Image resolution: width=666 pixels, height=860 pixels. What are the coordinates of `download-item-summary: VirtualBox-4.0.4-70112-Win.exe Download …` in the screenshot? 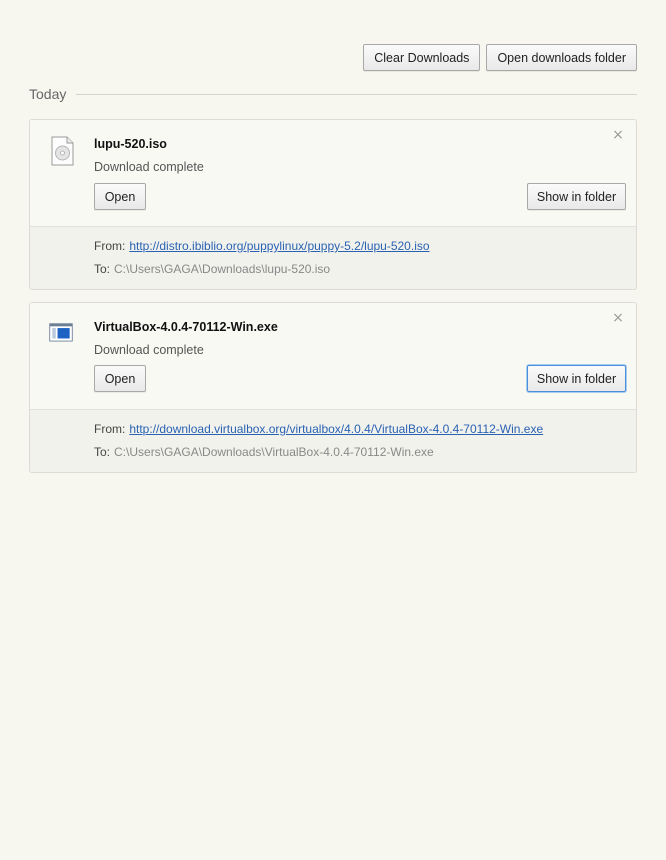 It's located at (333, 356).